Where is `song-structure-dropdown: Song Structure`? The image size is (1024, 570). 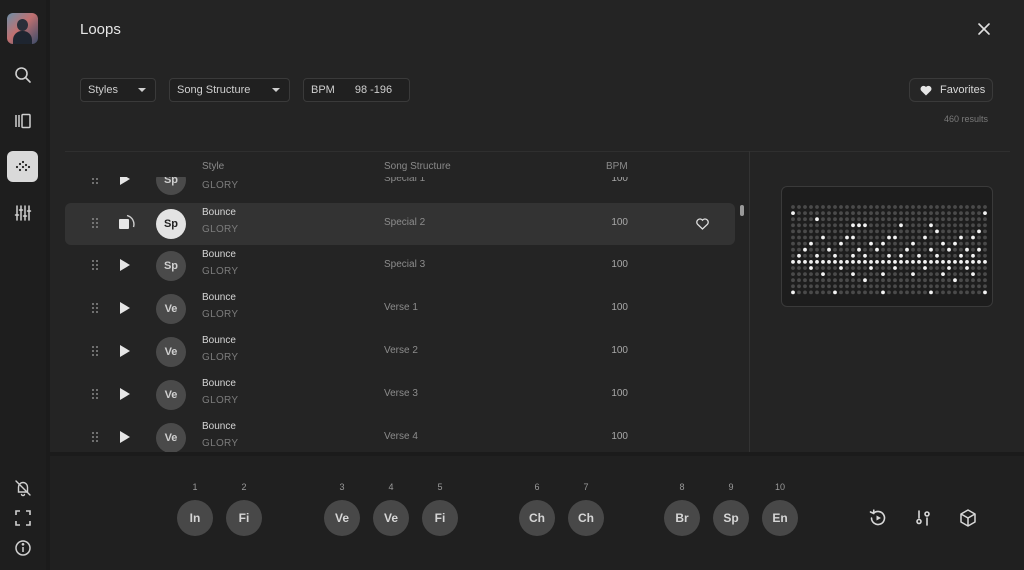 song-structure-dropdown: Song Structure is located at coordinates (229, 90).